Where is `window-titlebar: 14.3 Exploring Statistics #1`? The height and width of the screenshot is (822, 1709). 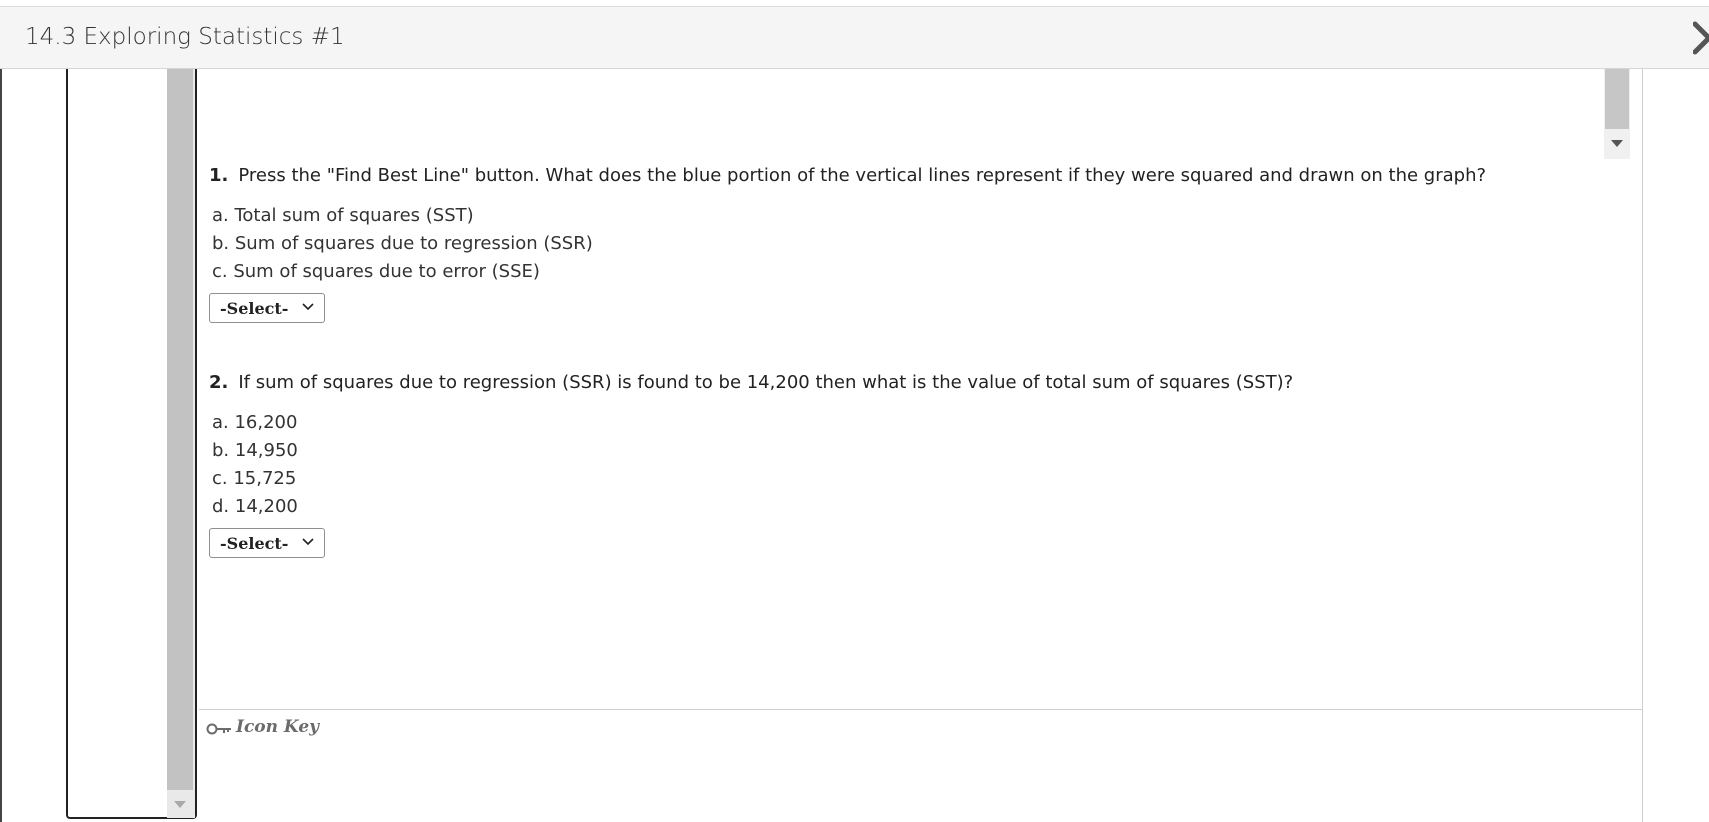 window-titlebar: 14.3 Exploring Statistics #1 is located at coordinates (854, 37).